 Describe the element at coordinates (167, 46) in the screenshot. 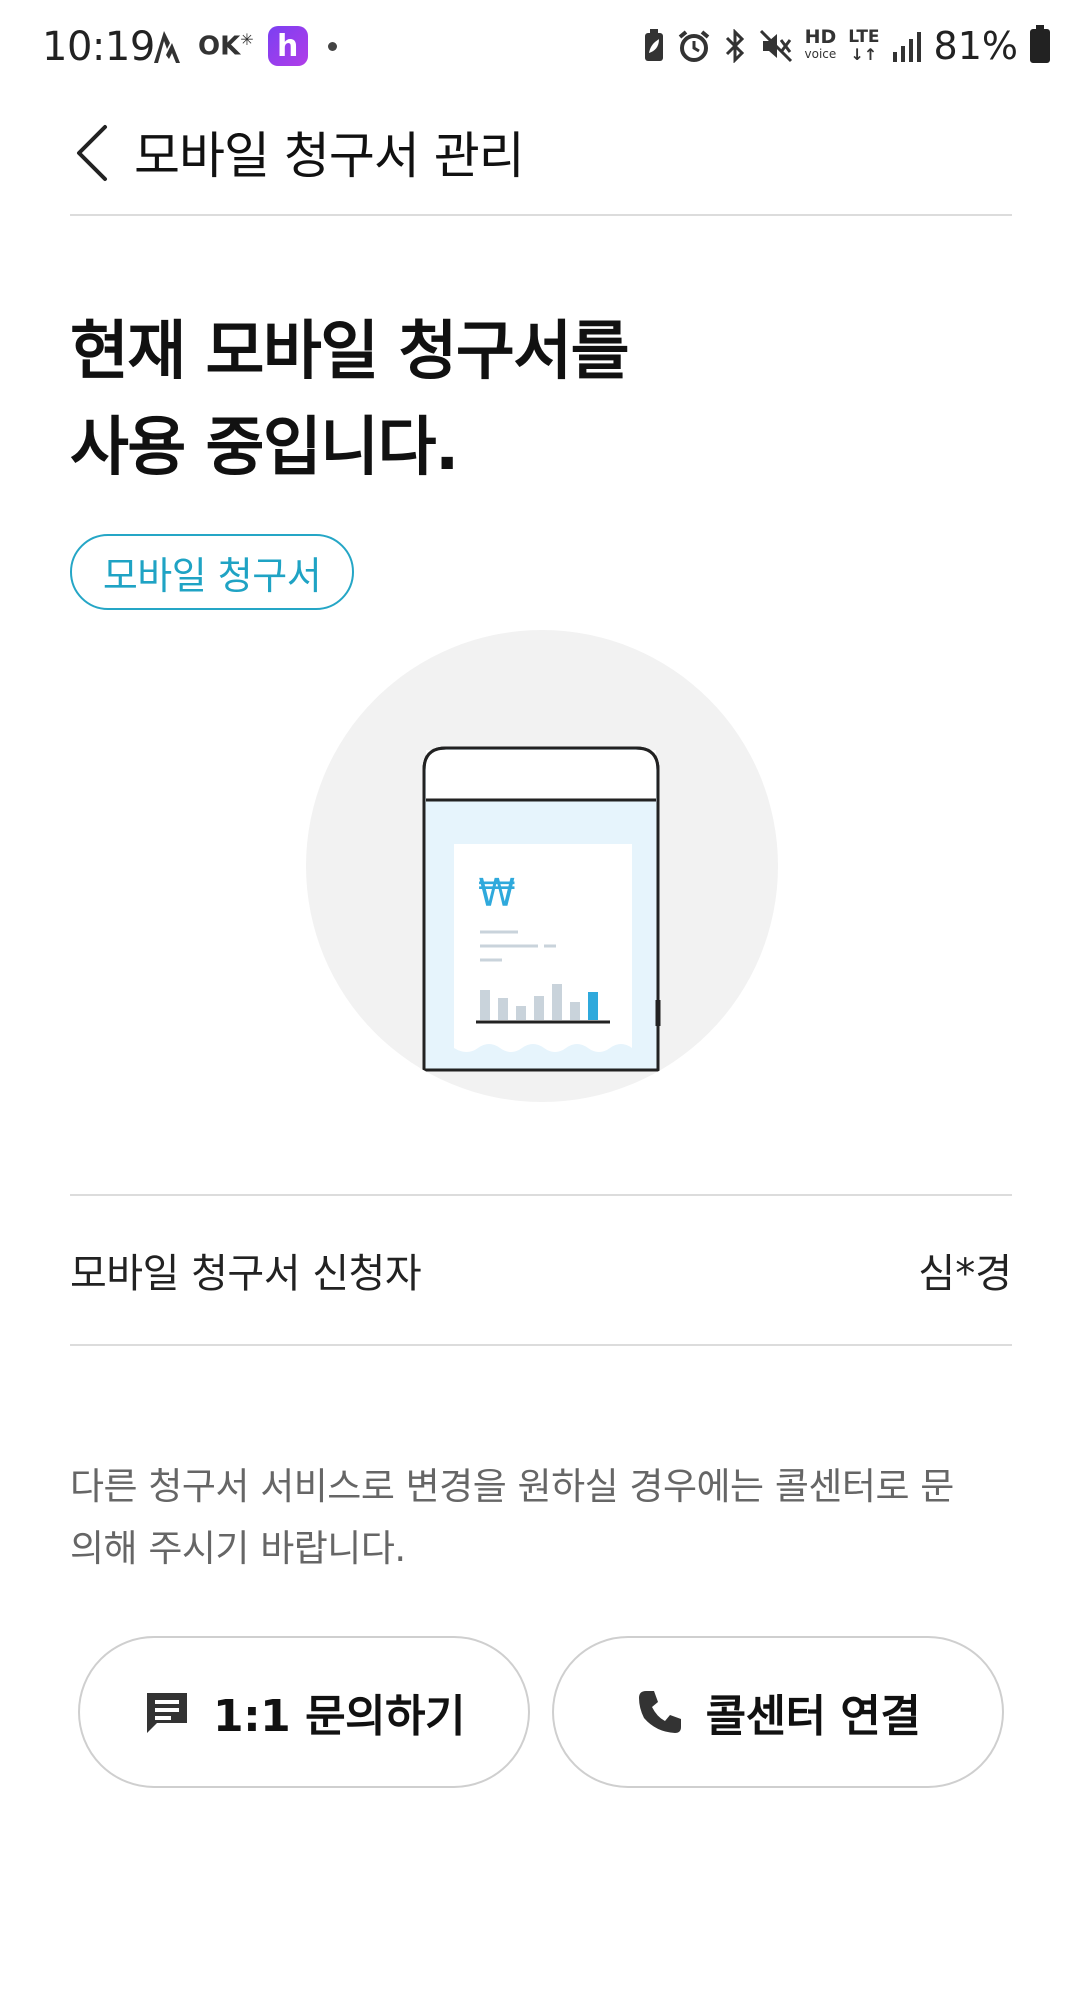

I see `strava-icon` at that location.